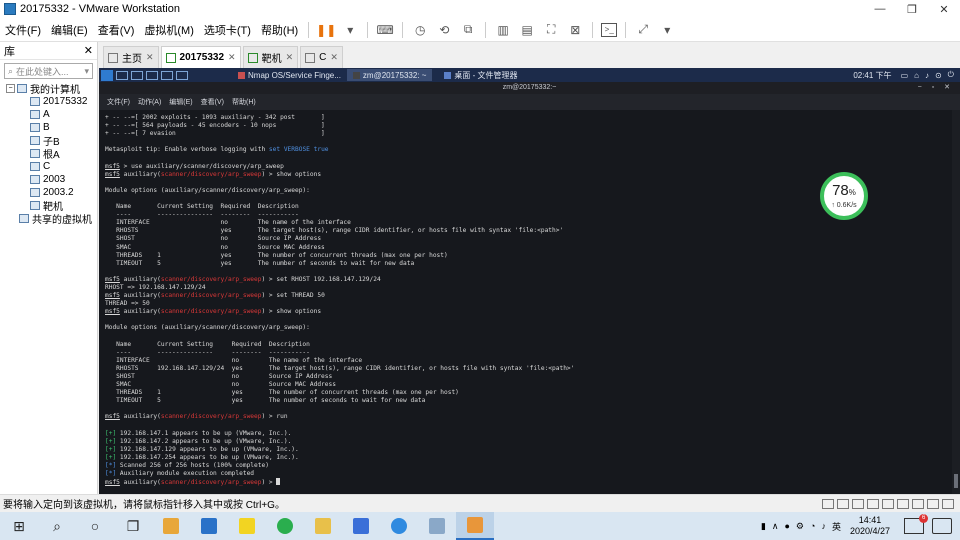  I want to click on guest-window-terminal: zm@20175332: ~, so click(389, 75).